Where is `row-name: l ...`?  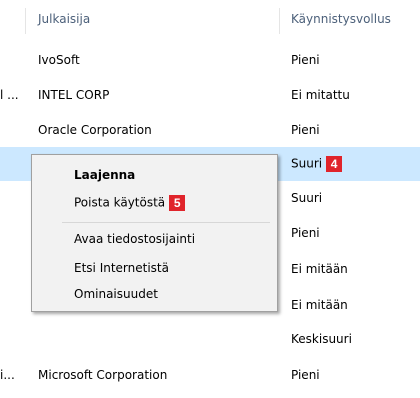
row-name: l ... is located at coordinates (9, 95).